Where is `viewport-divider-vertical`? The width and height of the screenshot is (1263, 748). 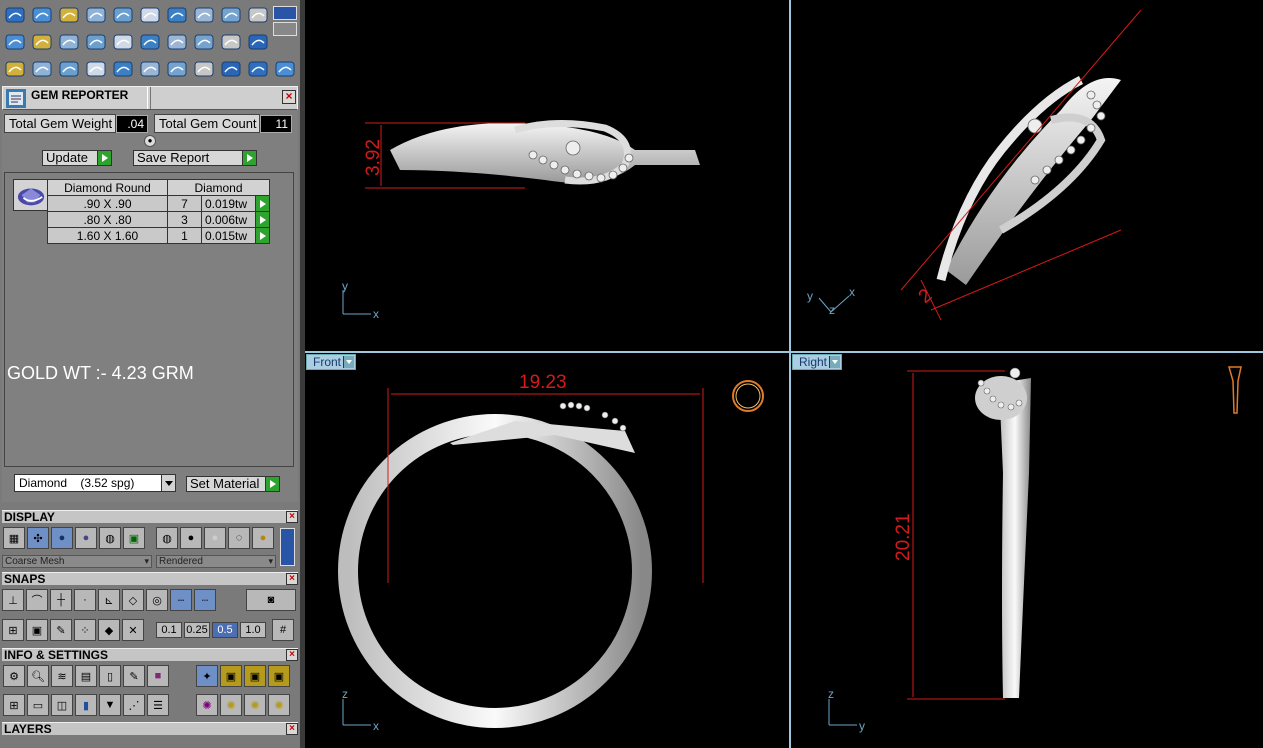
viewport-divider-vertical is located at coordinates (790, 374).